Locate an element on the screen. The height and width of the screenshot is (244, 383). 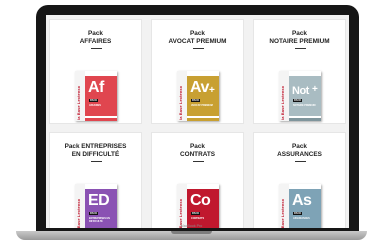
cover-letters: As is located at coordinates (302, 200).